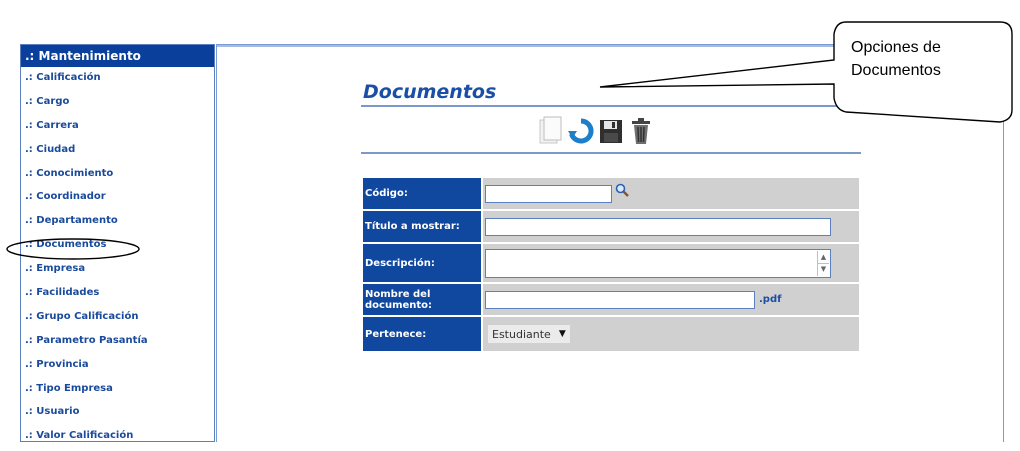 The width and height of the screenshot is (1020, 451). Describe the element at coordinates (670, 193) in the screenshot. I see `codigo-field-cell` at that location.